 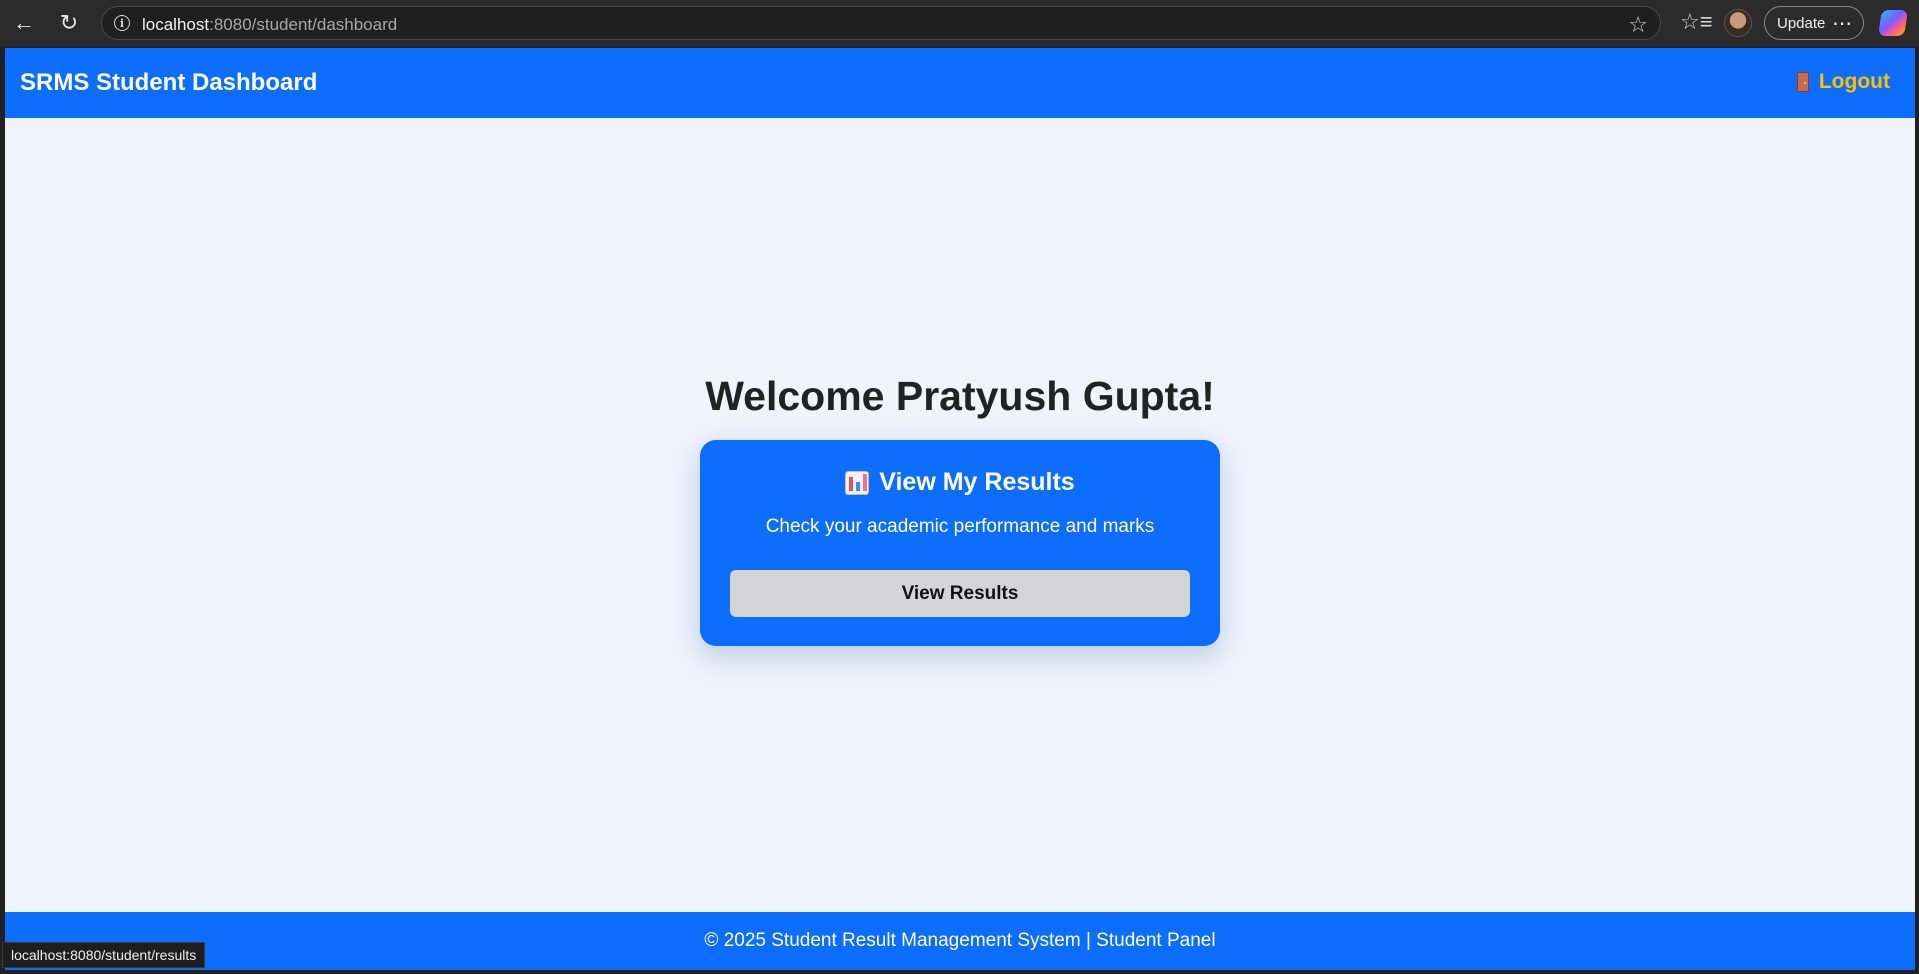 I want to click on more-options-icon: ⋯, so click(x=1842, y=23).